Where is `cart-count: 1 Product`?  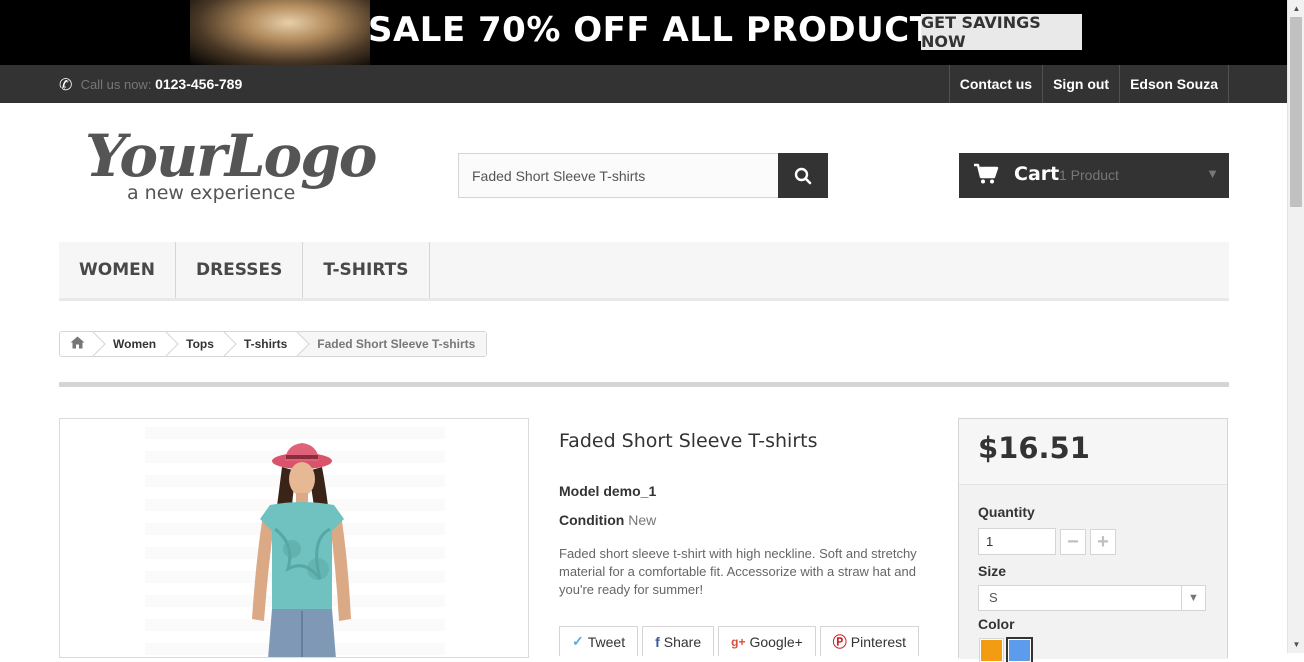
cart-count: 1 Product is located at coordinates (1089, 175).